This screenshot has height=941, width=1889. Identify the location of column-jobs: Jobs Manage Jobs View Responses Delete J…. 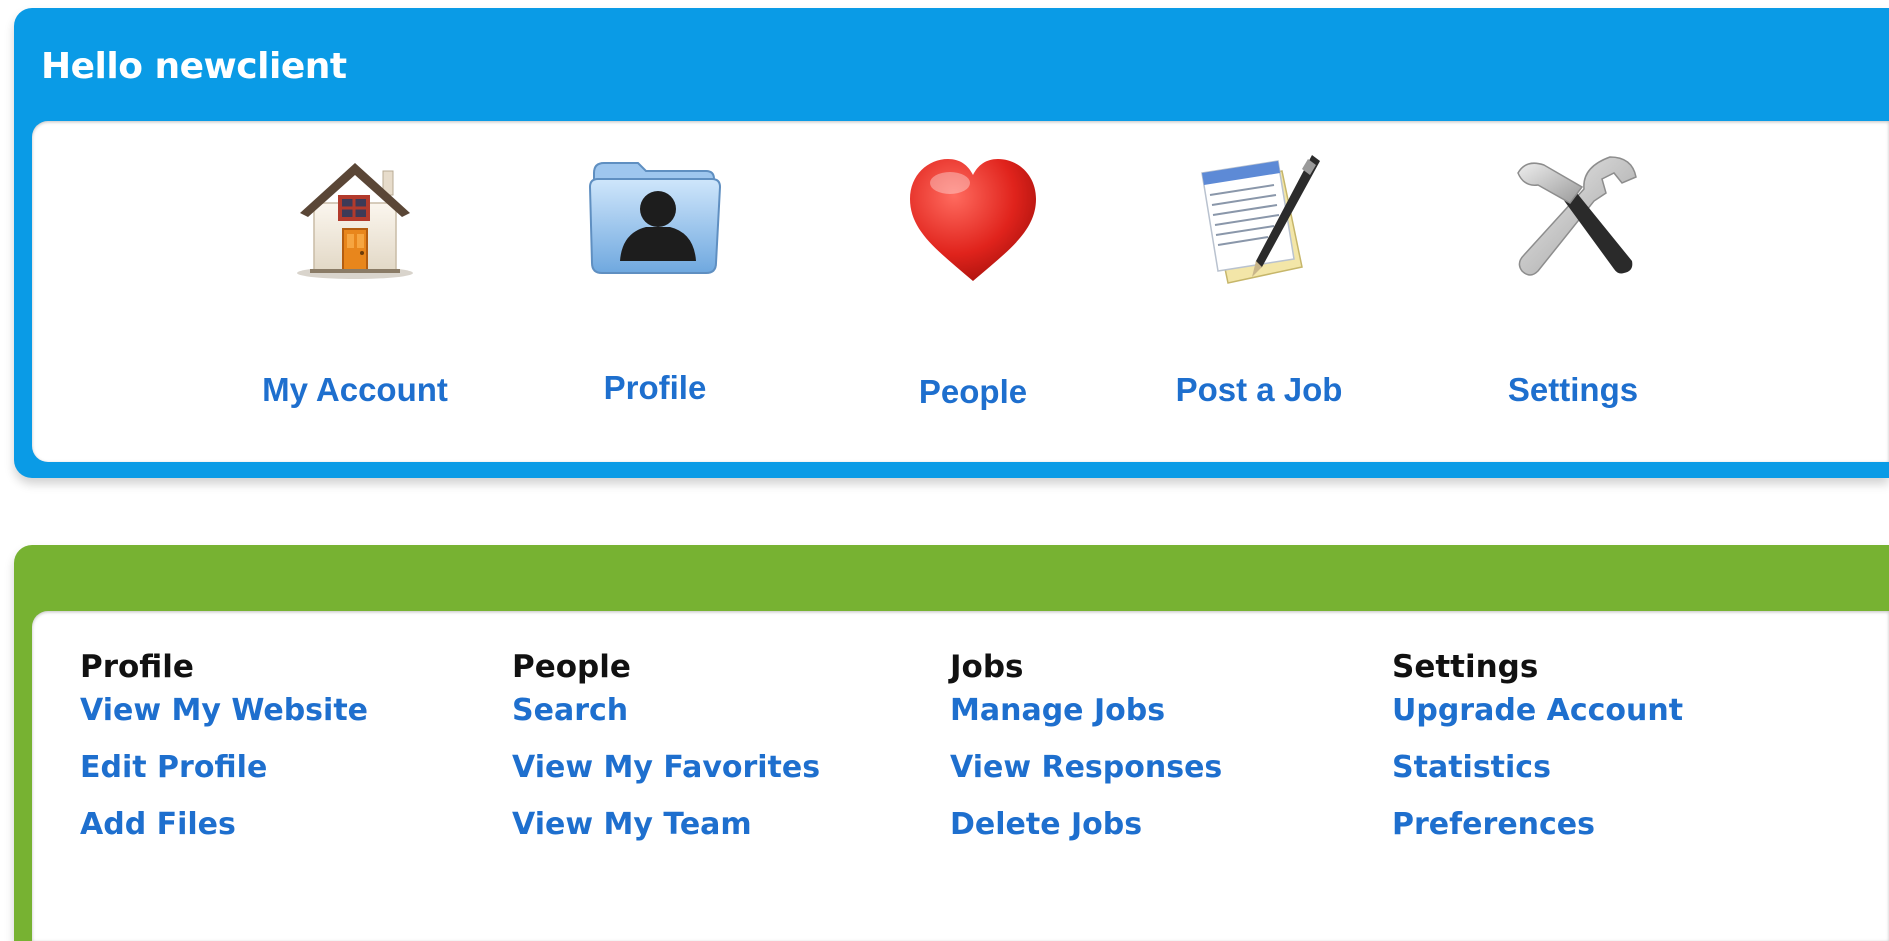
(1086, 756).